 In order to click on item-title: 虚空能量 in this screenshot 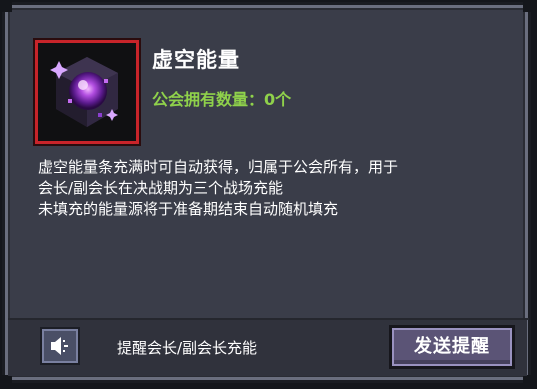, I will do `click(196, 60)`.